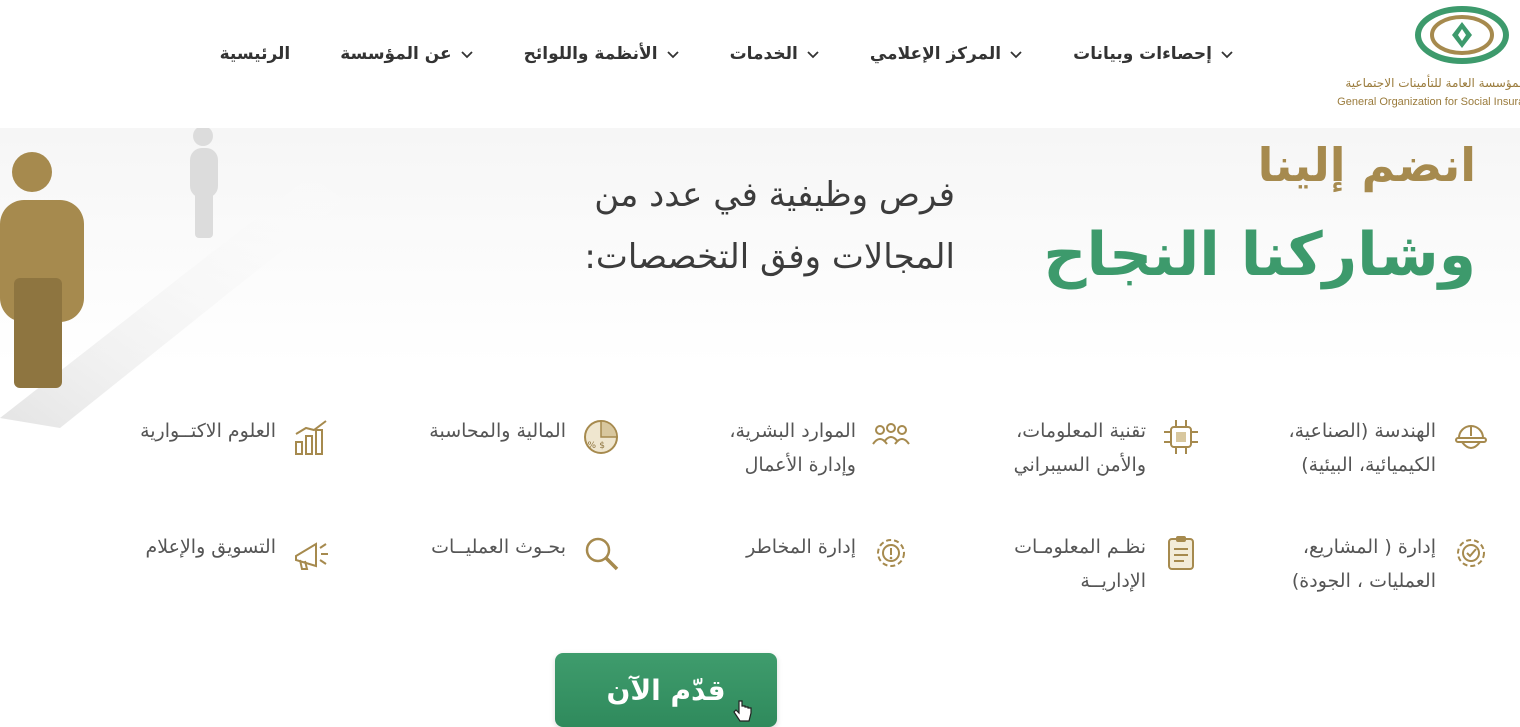 This screenshot has width=1520, height=727. I want to click on field-label: بحـوث العمليــات, so click(498, 547).